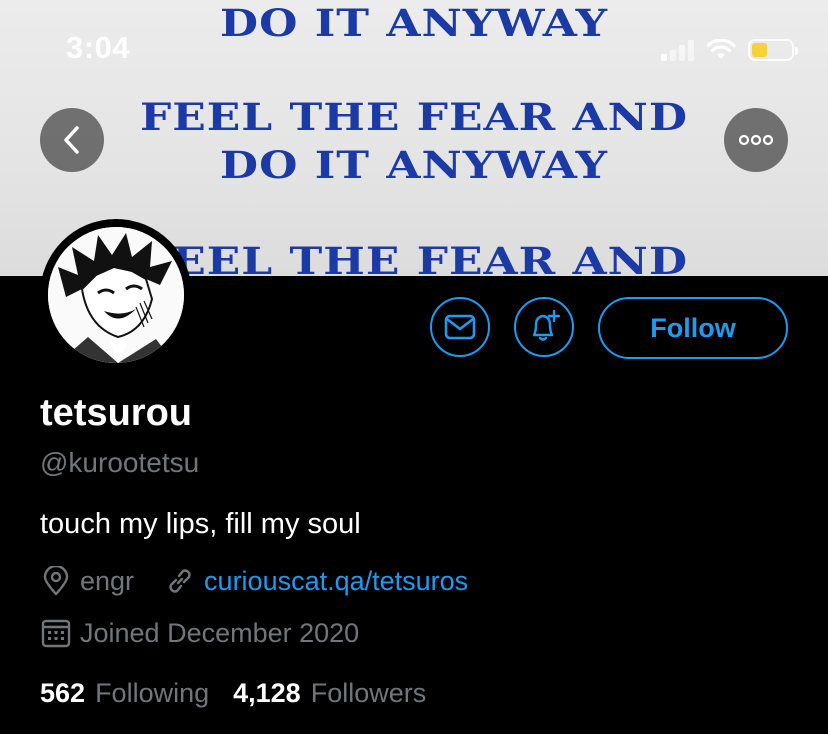 Image resolution: width=828 pixels, height=734 pixels. Describe the element at coordinates (773, 50) in the screenshot. I see `battery-icon` at that location.